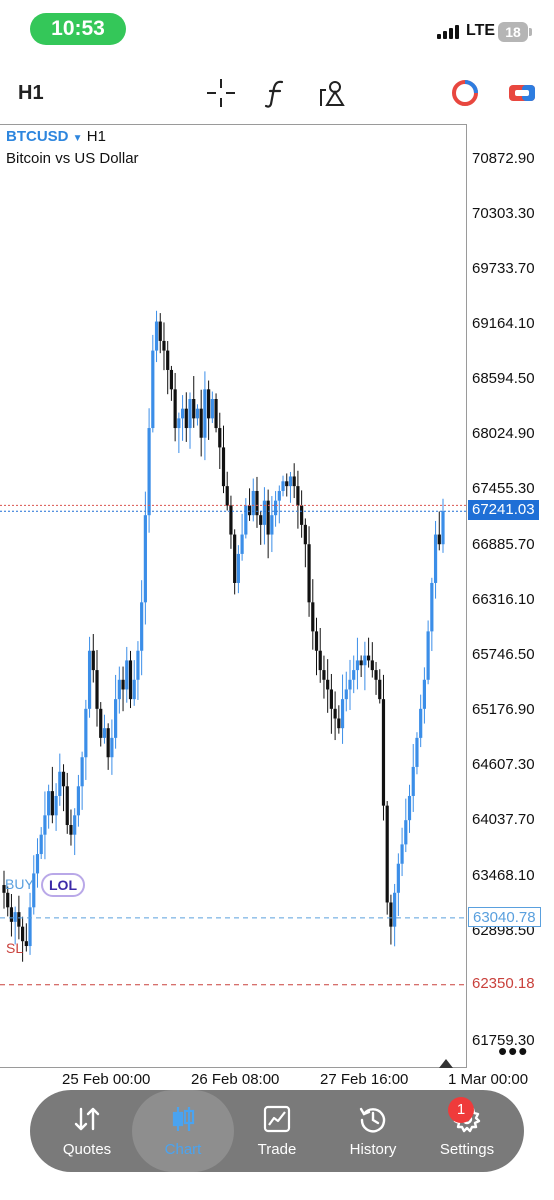 The width and height of the screenshot is (554, 1200). What do you see at coordinates (372, 1120) in the screenshot?
I see `history-icon` at bounding box center [372, 1120].